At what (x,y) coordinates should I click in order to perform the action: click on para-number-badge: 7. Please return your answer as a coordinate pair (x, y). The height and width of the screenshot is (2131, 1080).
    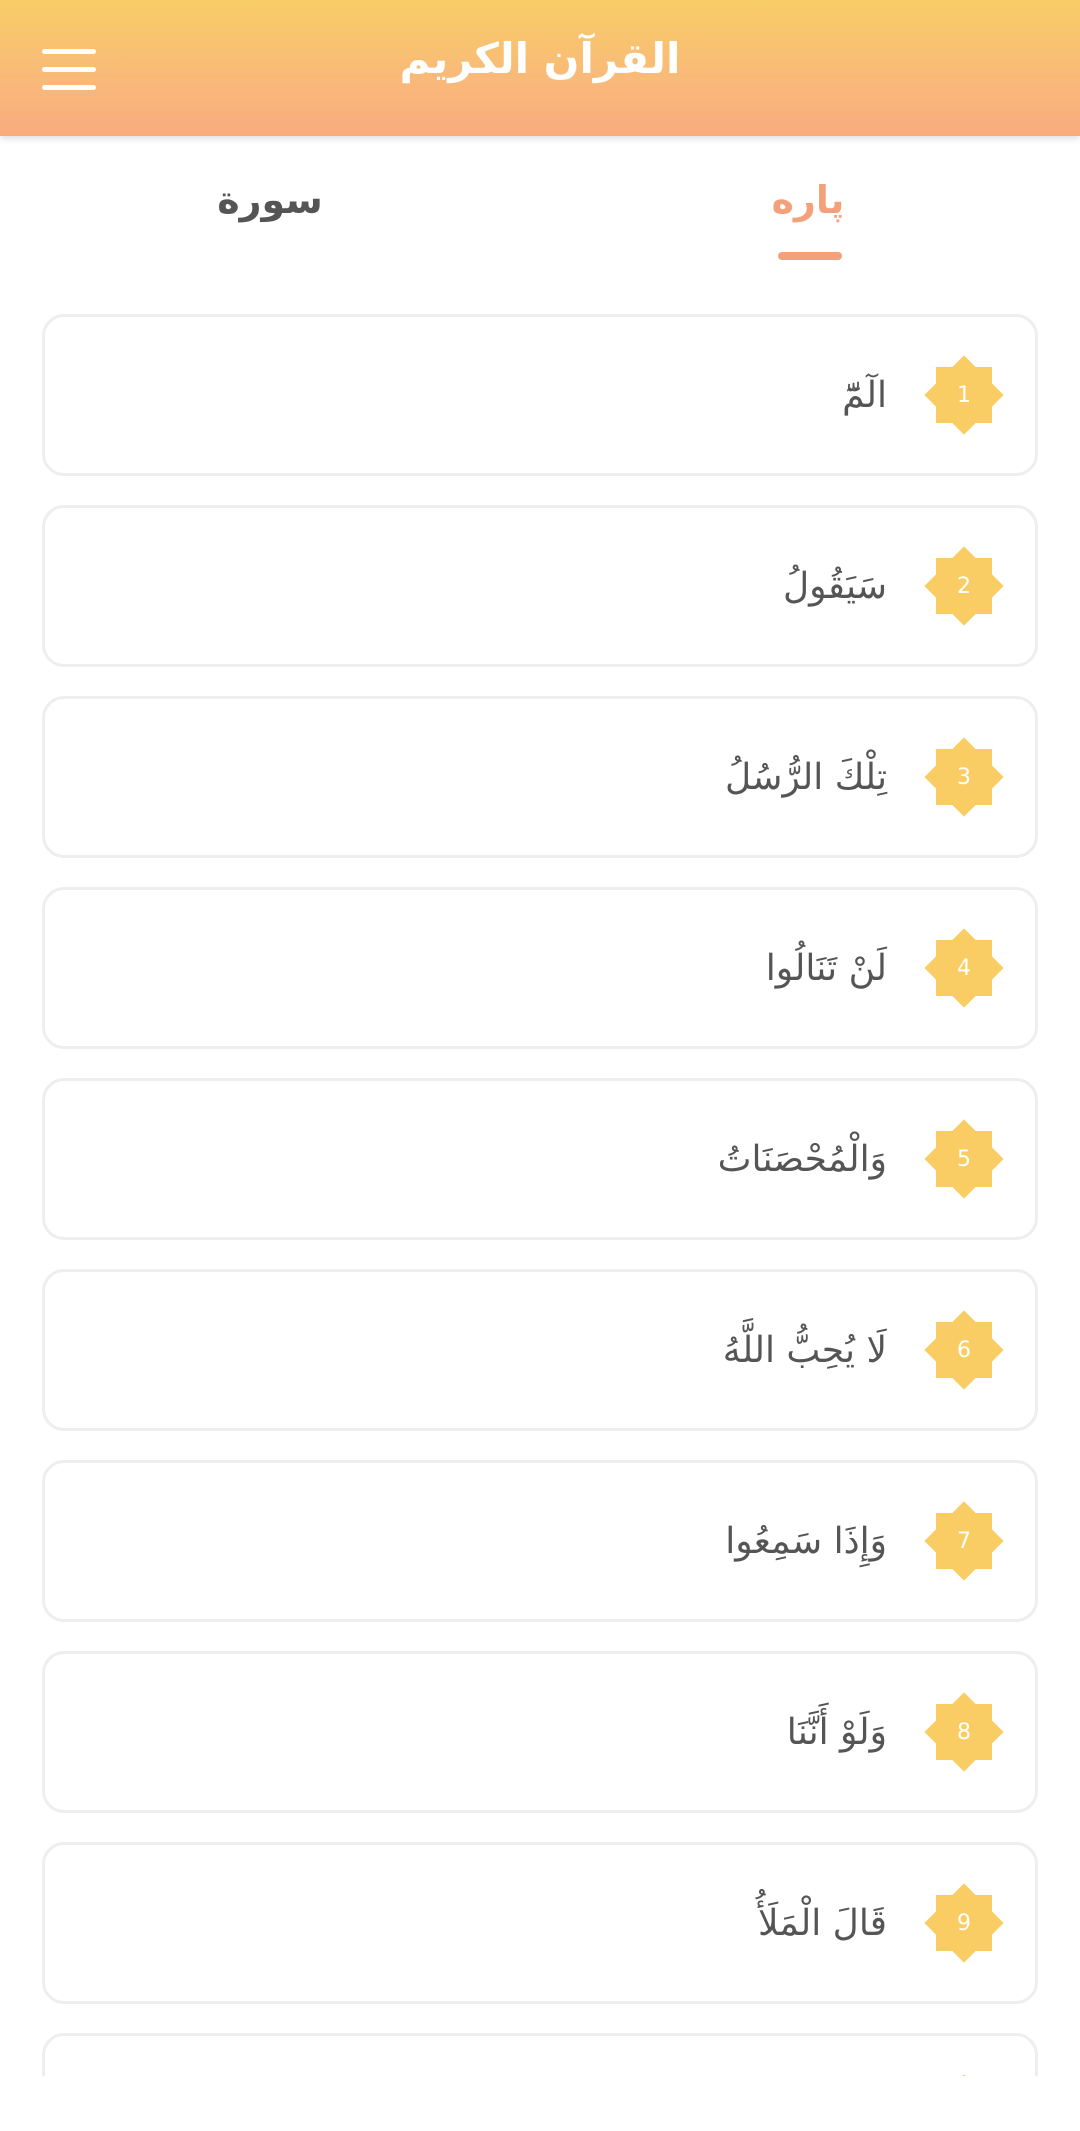
    Looking at the image, I should click on (964, 1541).